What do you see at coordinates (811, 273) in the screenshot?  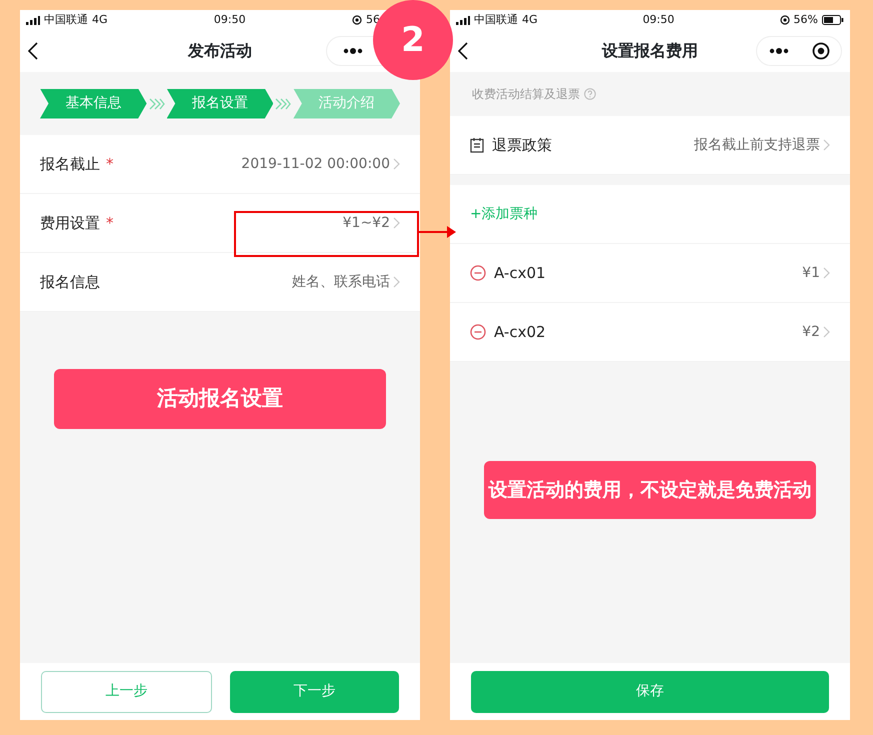 I see `ticket-price: ¥1` at bounding box center [811, 273].